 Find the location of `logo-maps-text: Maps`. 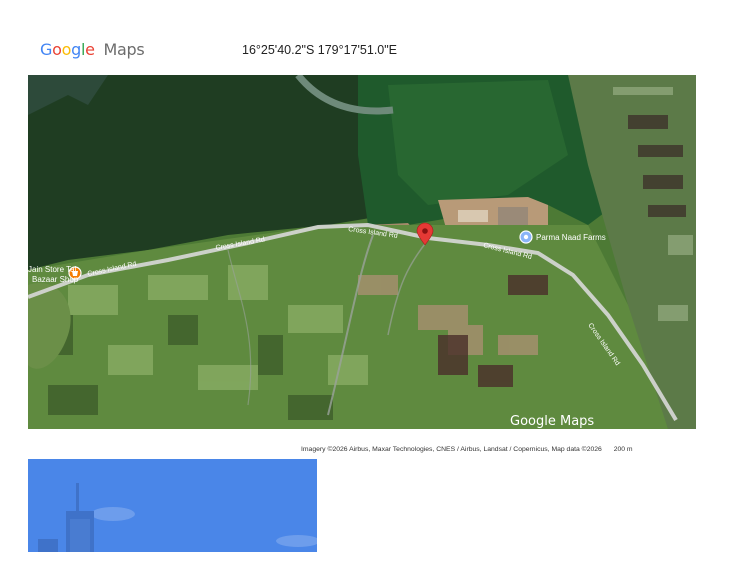

logo-maps-text: Maps is located at coordinates (124, 49).